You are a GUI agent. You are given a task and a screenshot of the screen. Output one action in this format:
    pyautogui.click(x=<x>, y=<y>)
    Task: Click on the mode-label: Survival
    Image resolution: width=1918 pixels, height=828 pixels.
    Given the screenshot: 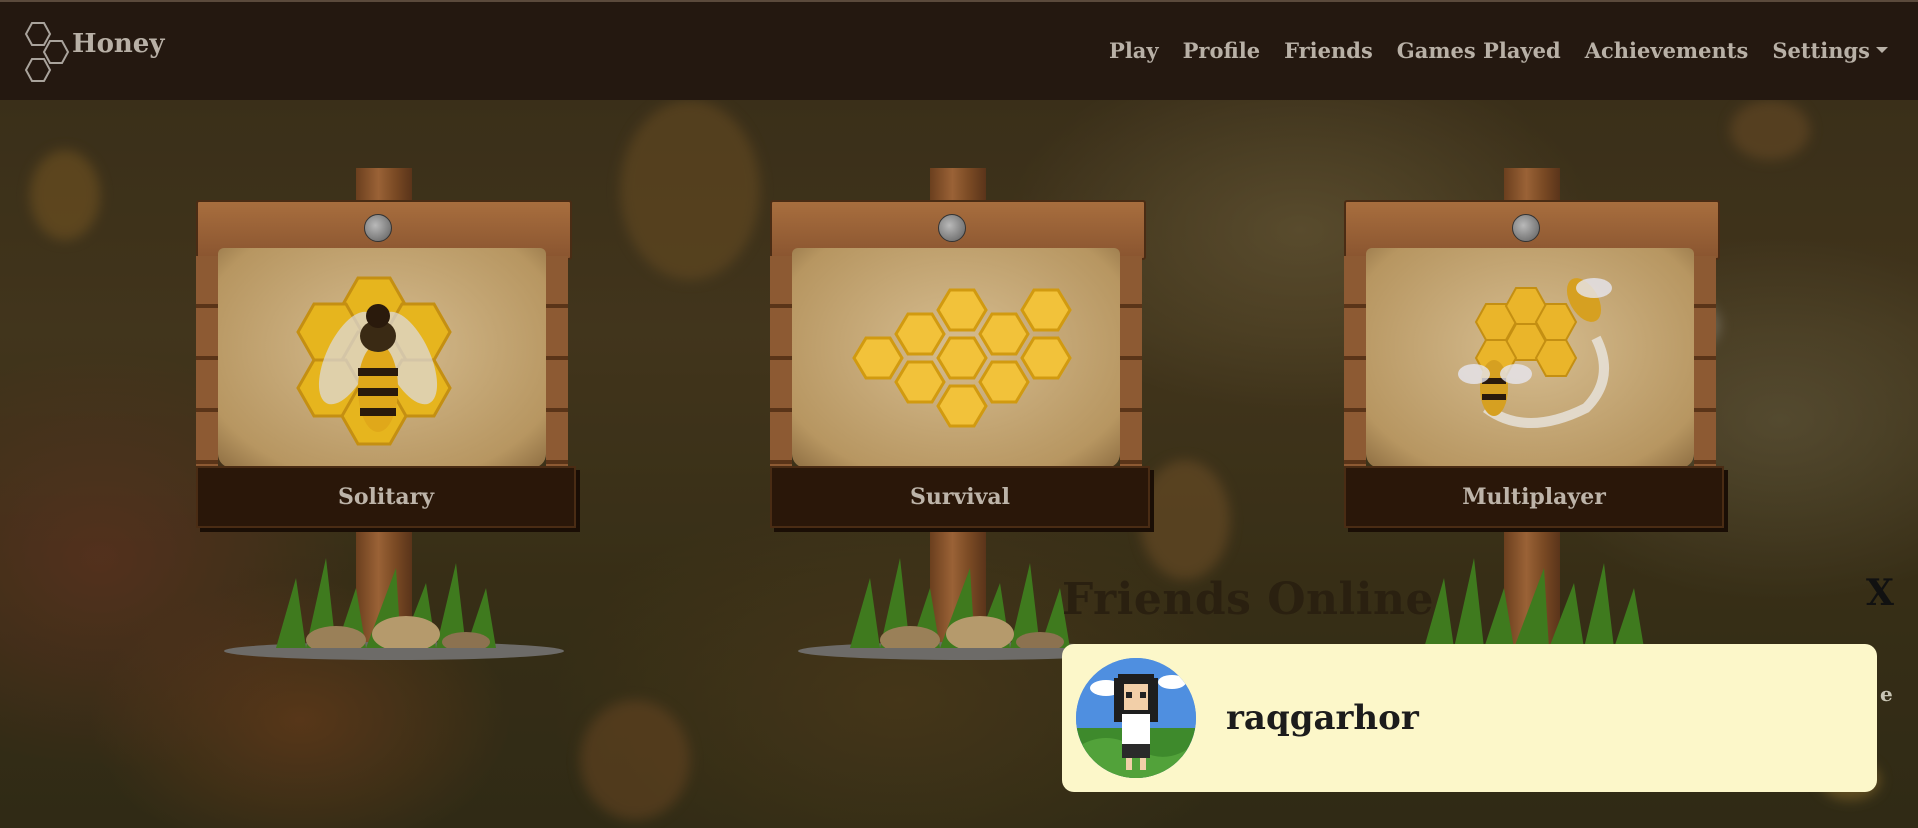 What is the action you would take?
    pyautogui.click(x=959, y=497)
    